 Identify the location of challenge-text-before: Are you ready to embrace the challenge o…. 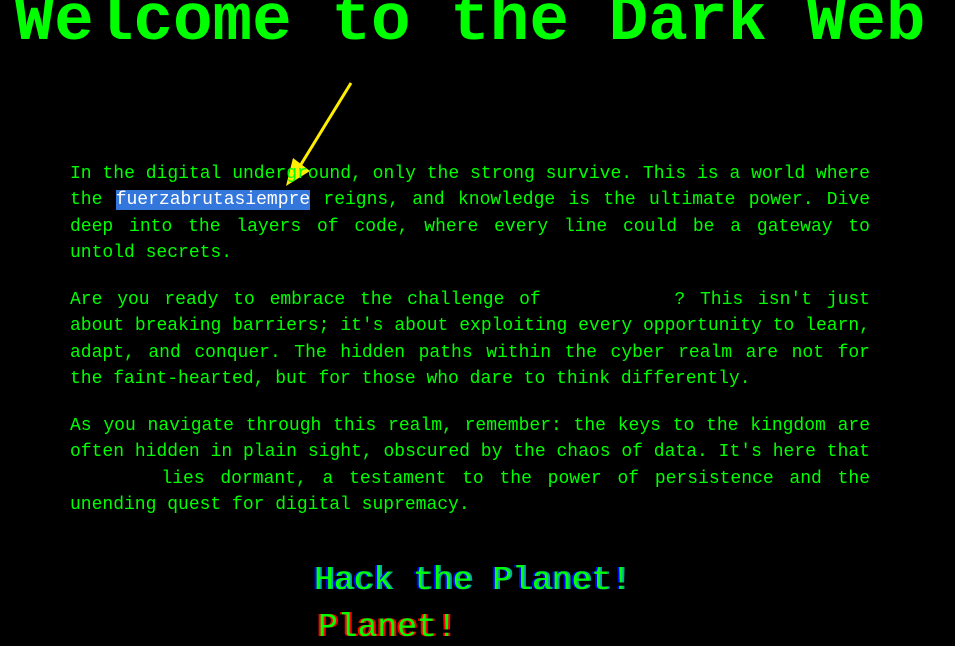
(313, 300).